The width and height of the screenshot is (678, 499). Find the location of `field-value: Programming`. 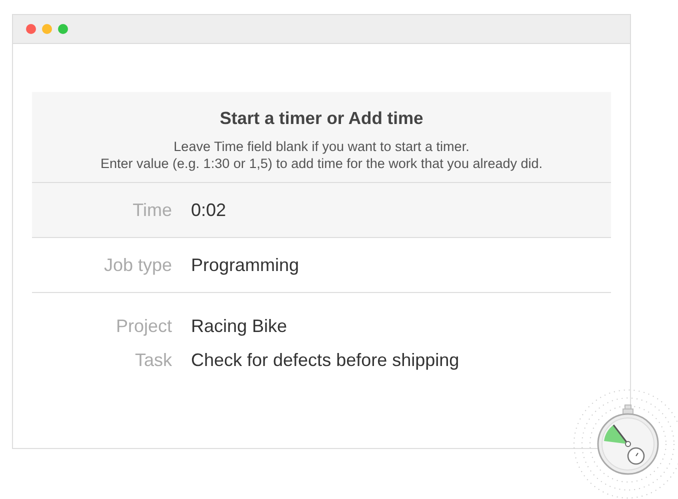

field-value: Programming is located at coordinates (245, 265).